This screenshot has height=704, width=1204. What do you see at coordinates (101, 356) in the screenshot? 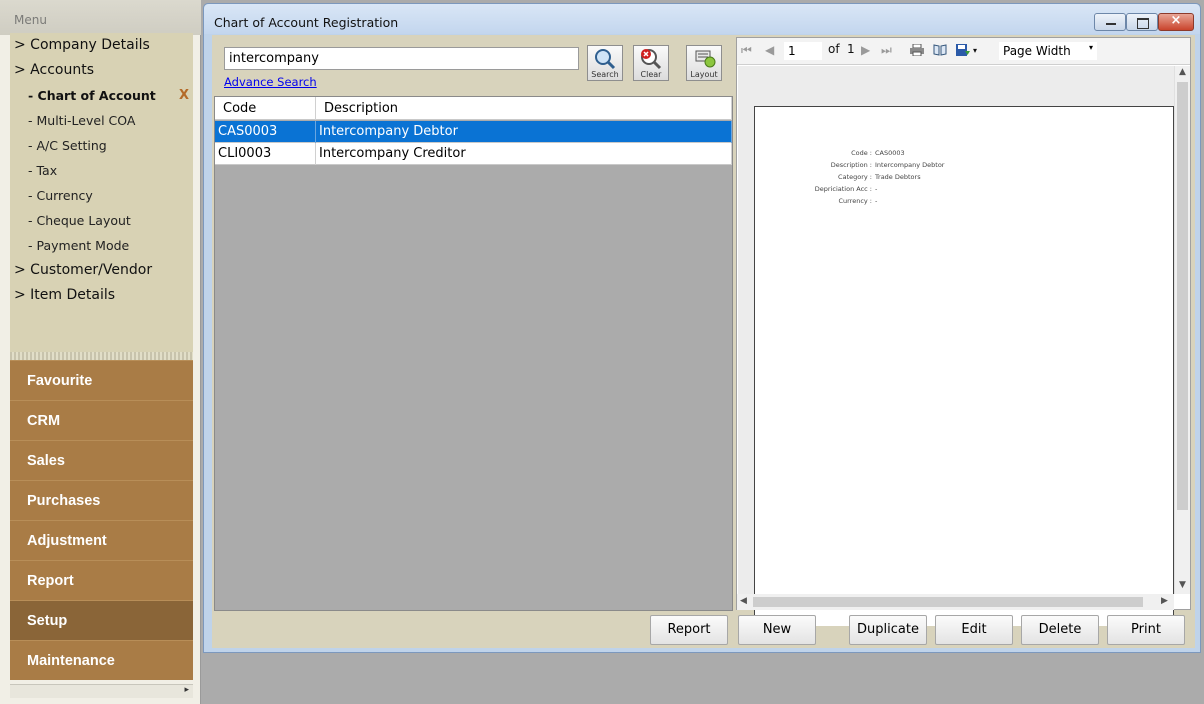
I see `menu-splitter` at bounding box center [101, 356].